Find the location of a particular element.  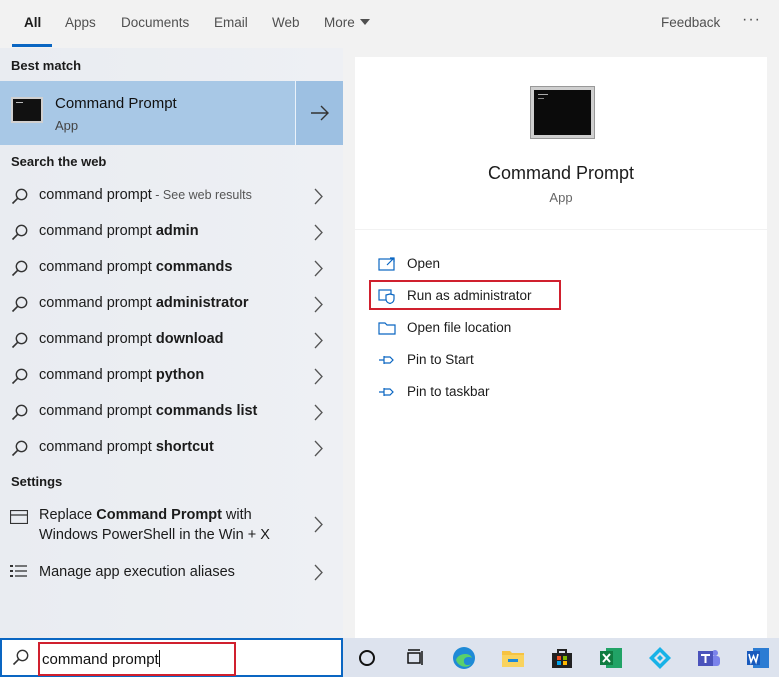

cortana-icon is located at coordinates (367, 658).